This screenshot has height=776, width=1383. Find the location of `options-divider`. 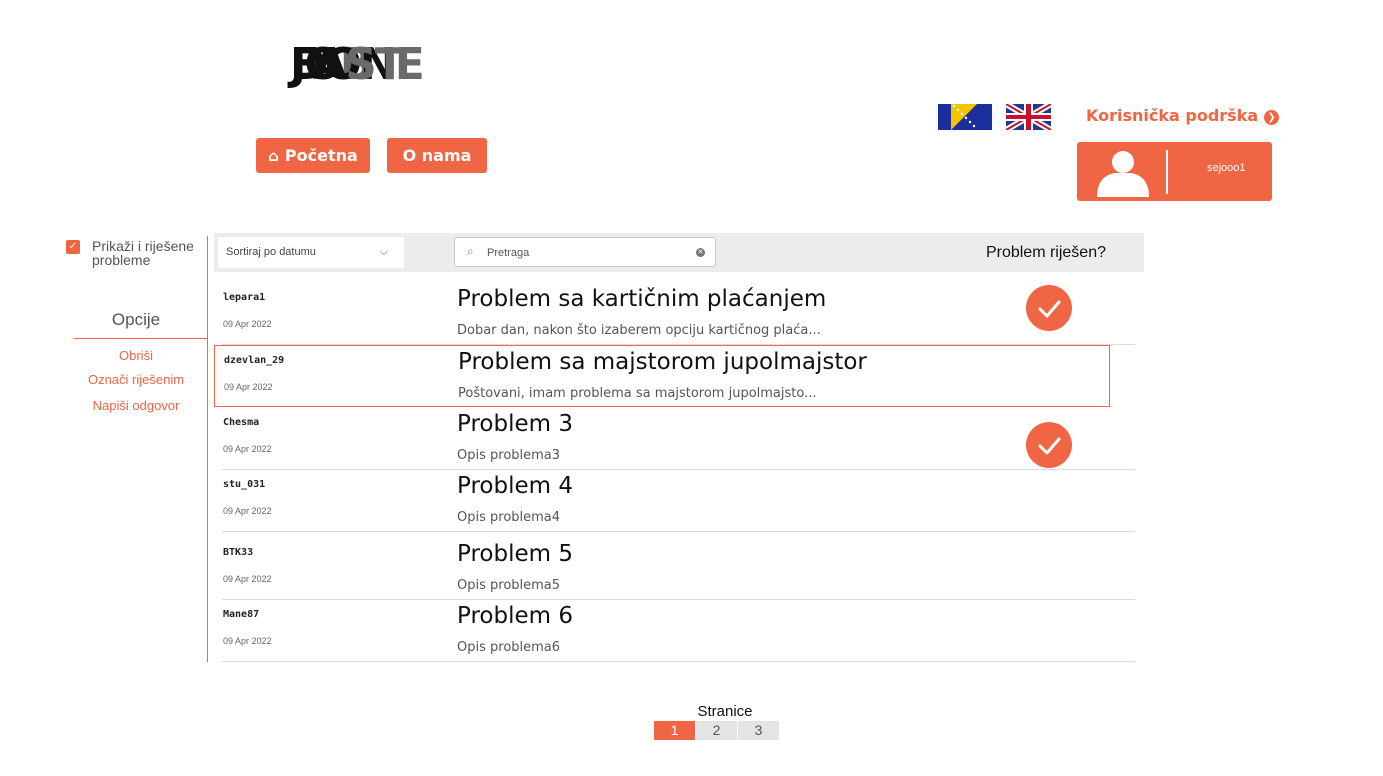

options-divider is located at coordinates (140, 338).